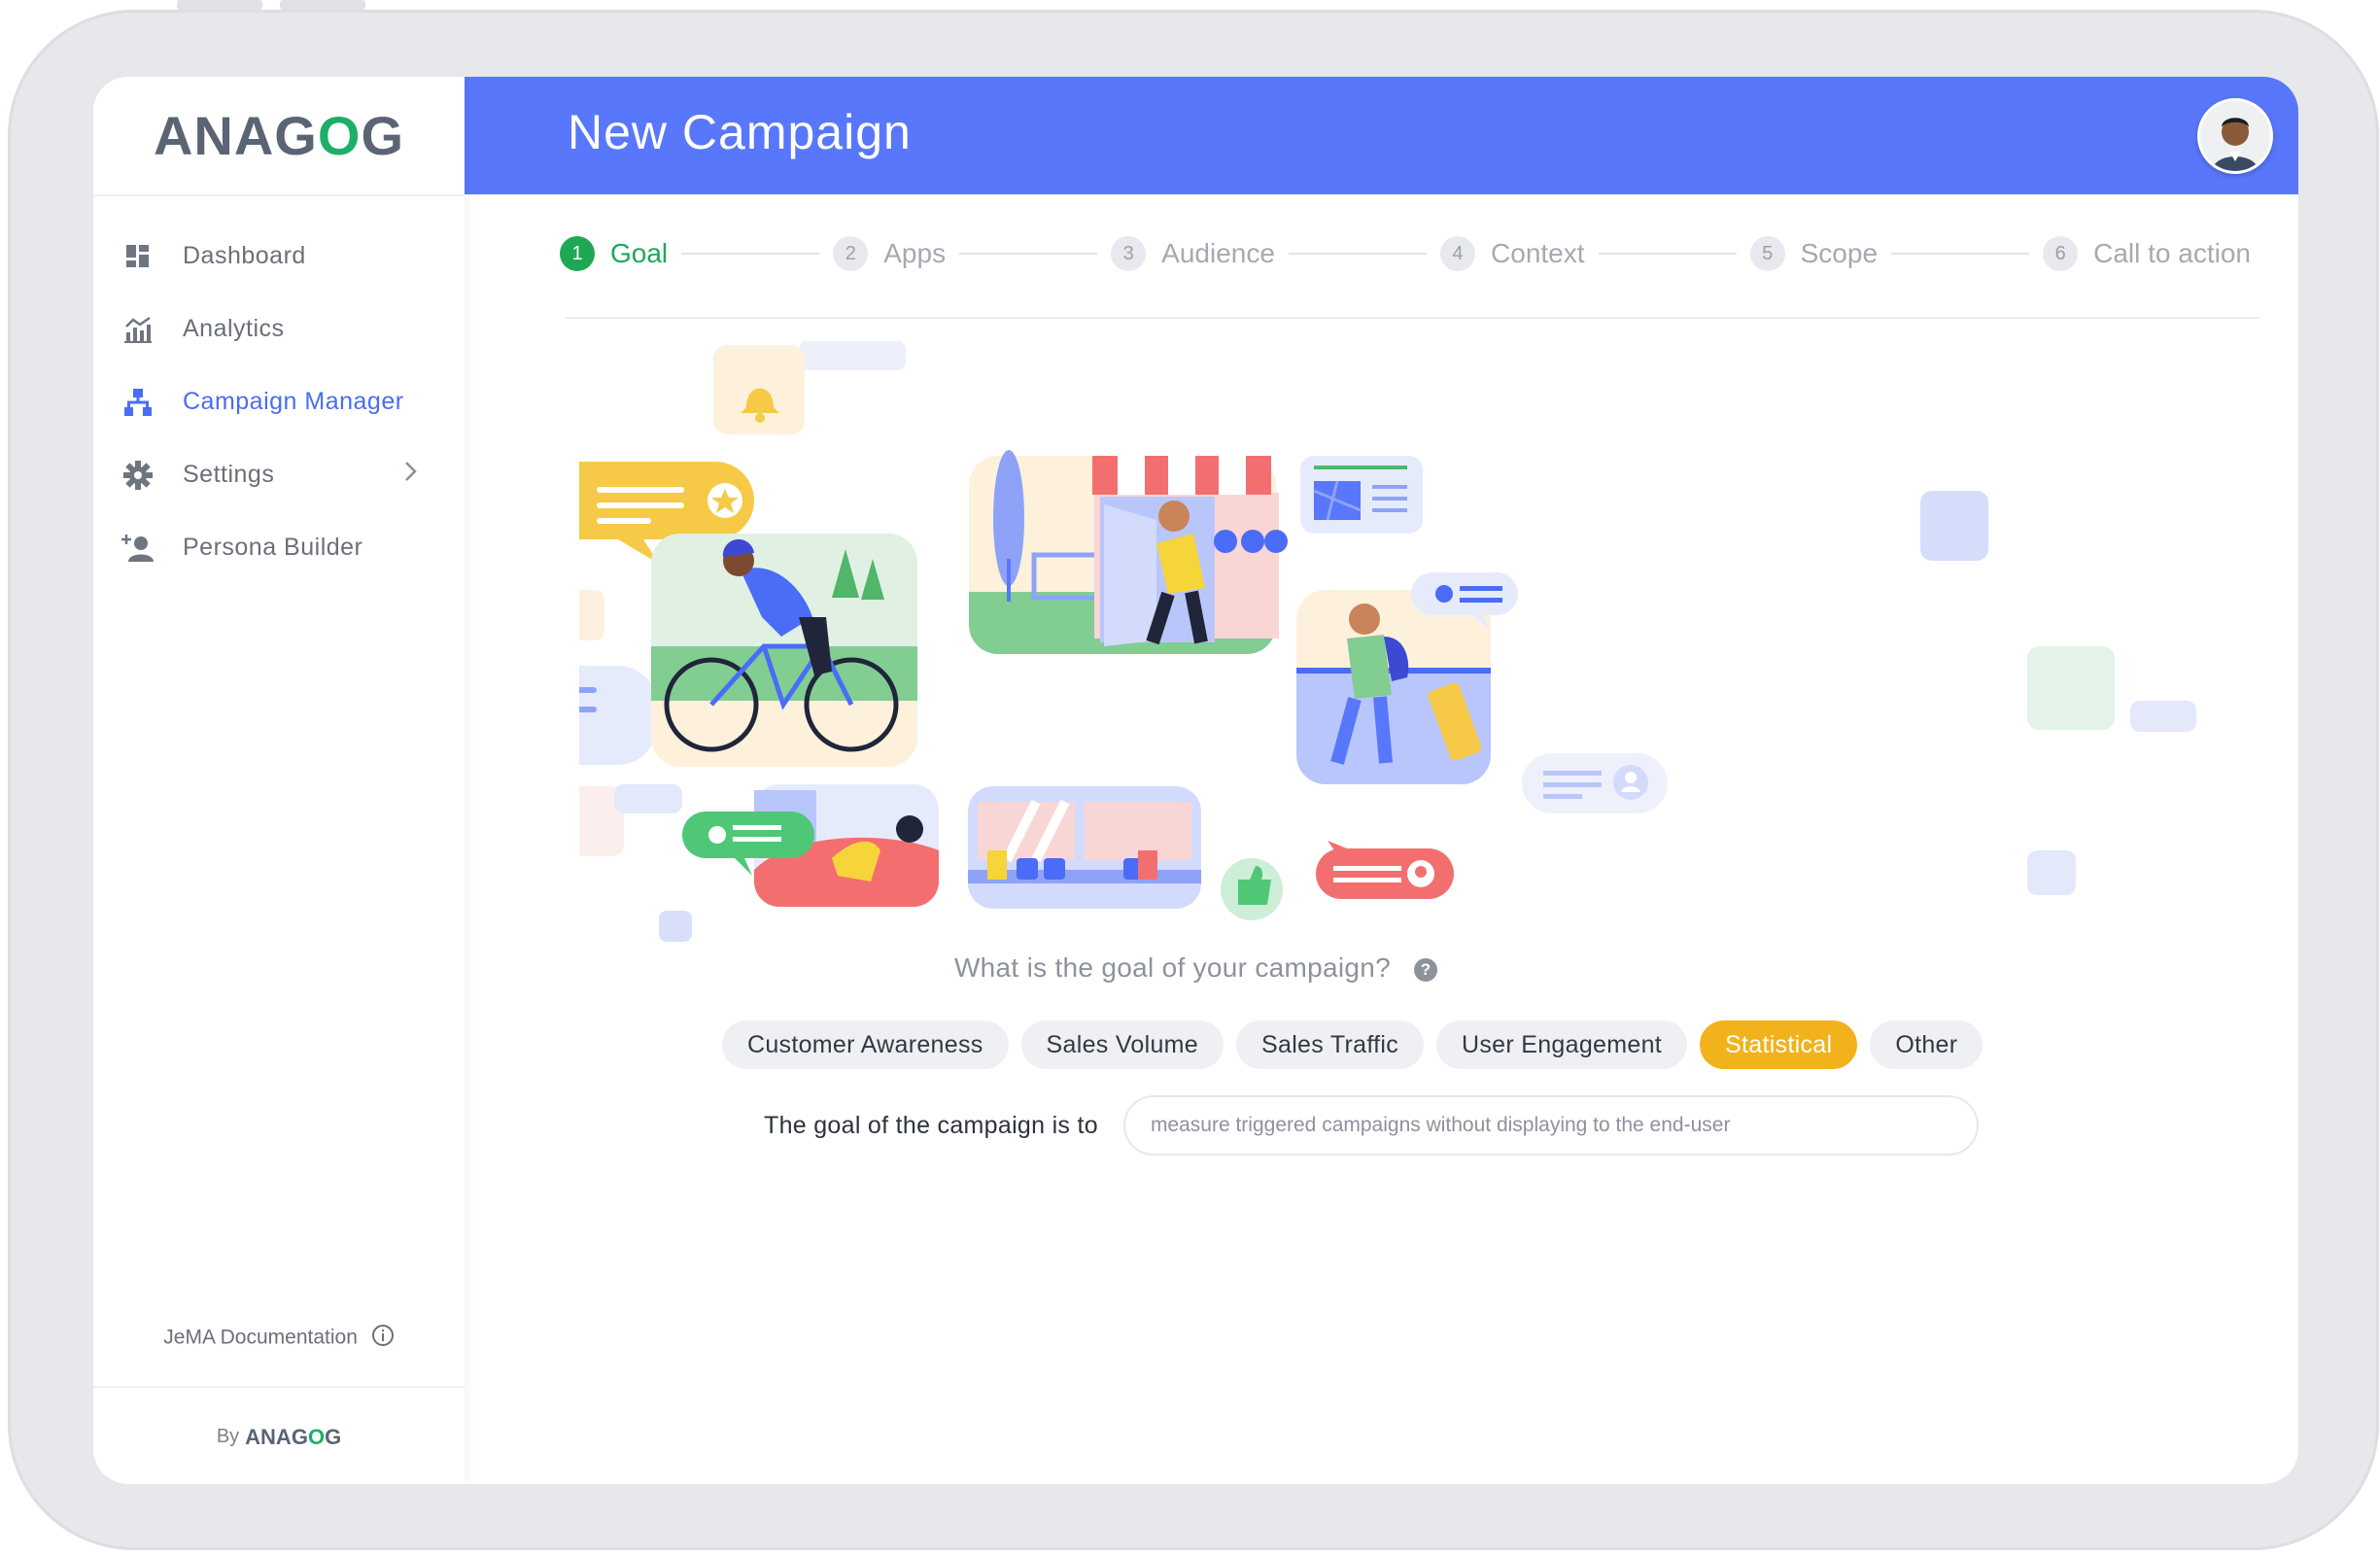 The width and height of the screenshot is (2380, 1555). Describe the element at coordinates (138, 329) in the screenshot. I see `analytics-icon` at that location.